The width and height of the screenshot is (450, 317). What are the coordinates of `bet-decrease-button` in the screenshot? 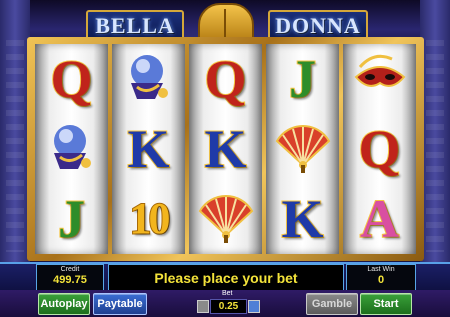 It's located at (203, 306).